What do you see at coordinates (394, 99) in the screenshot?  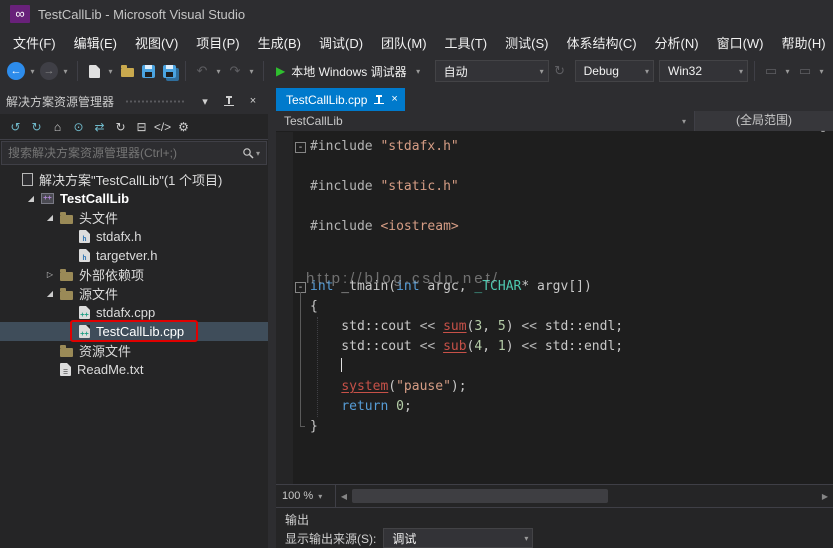 I see `close-tab-icon: ×` at bounding box center [394, 99].